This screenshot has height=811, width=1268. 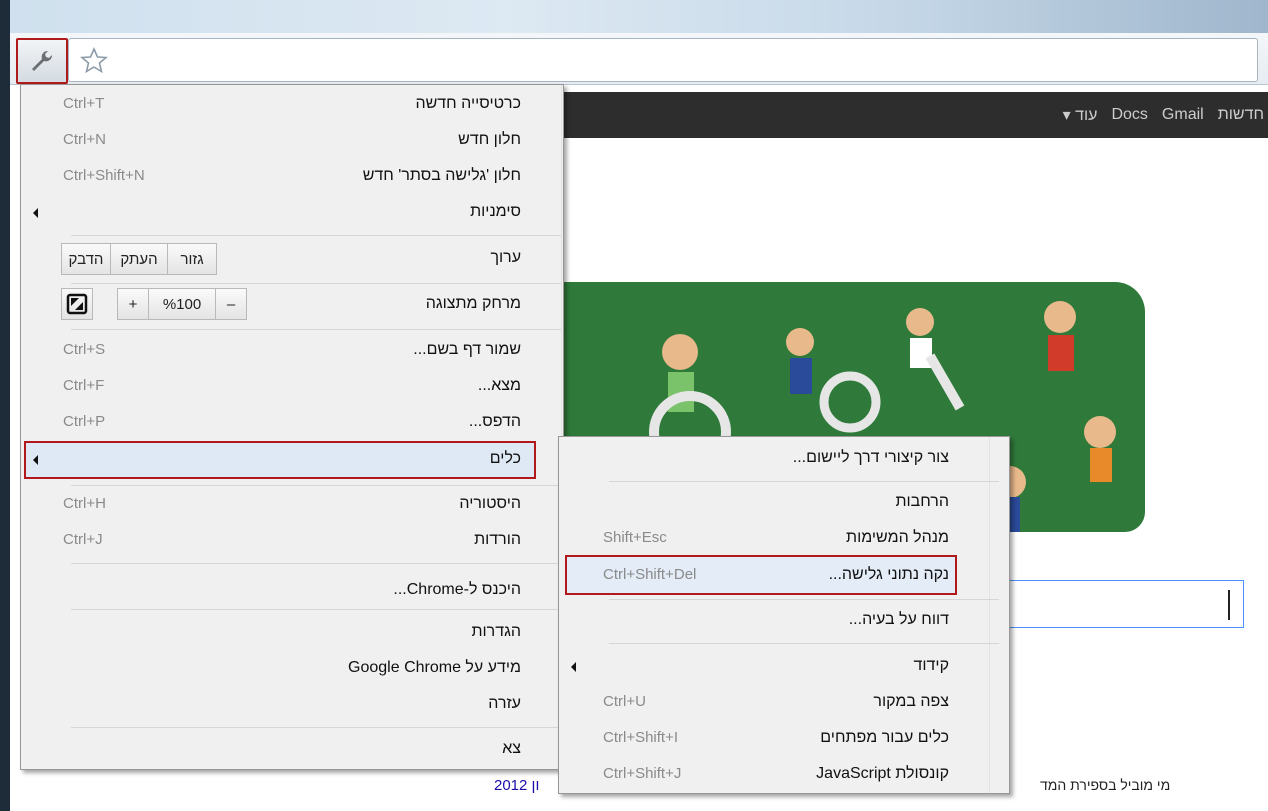 What do you see at coordinates (83, 539) in the screenshot?
I see `menu-item-shortcut: Ctrl+J` at bounding box center [83, 539].